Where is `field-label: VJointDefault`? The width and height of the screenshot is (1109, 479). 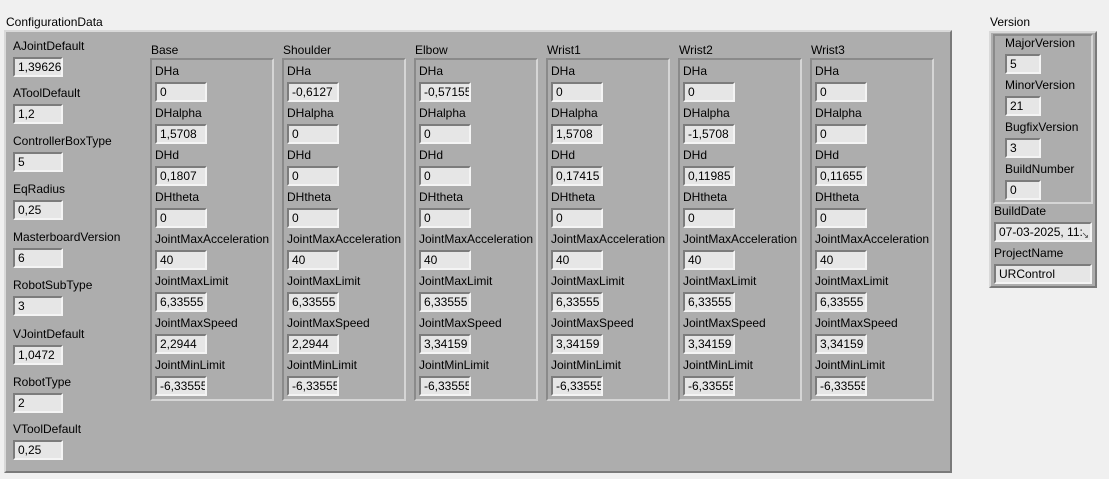 field-label: VJointDefault is located at coordinates (49, 334).